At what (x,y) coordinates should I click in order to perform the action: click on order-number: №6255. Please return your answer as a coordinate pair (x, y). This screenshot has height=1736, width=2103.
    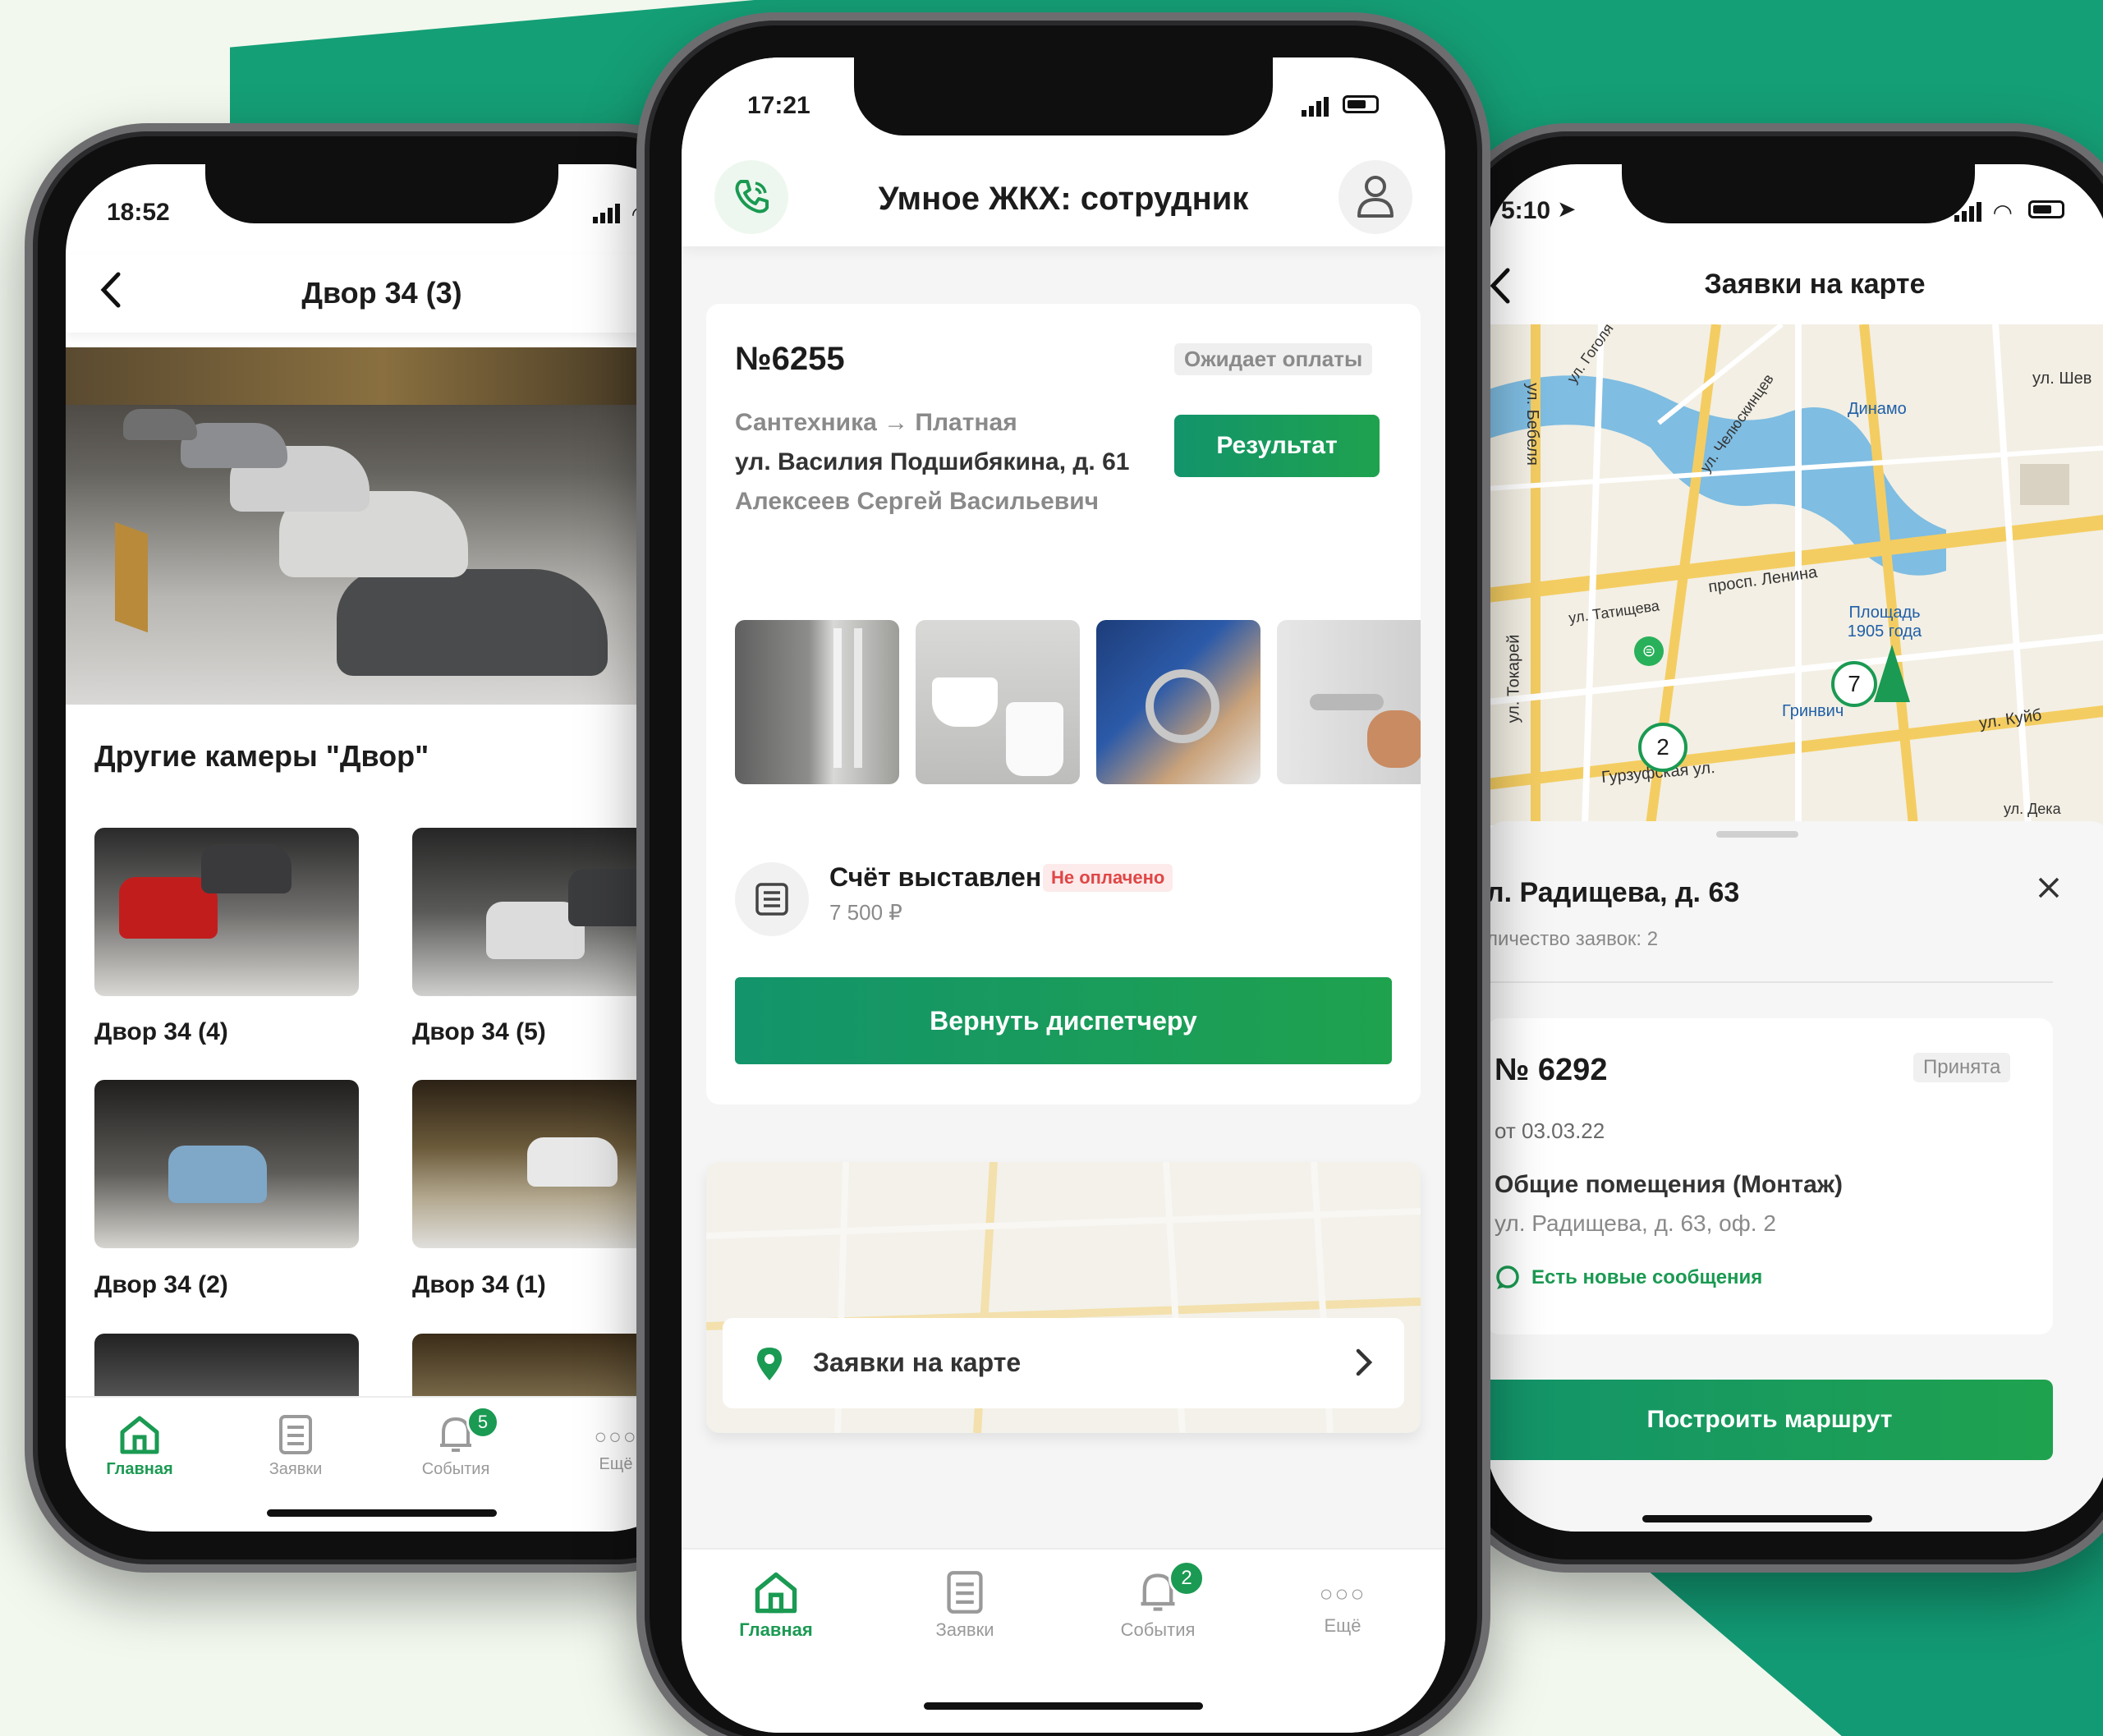
    Looking at the image, I should click on (790, 359).